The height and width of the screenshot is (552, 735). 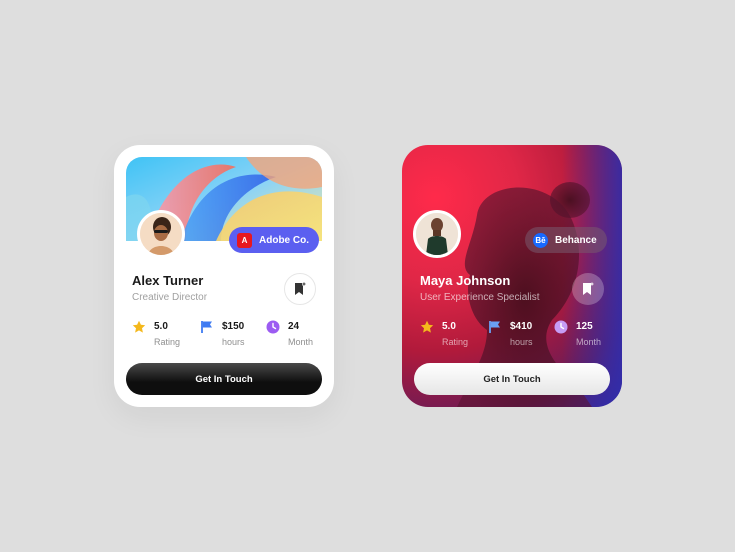 What do you see at coordinates (465, 280) in the screenshot?
I see `profile-name: Maya Johnson` at bounding box center [465, 280].